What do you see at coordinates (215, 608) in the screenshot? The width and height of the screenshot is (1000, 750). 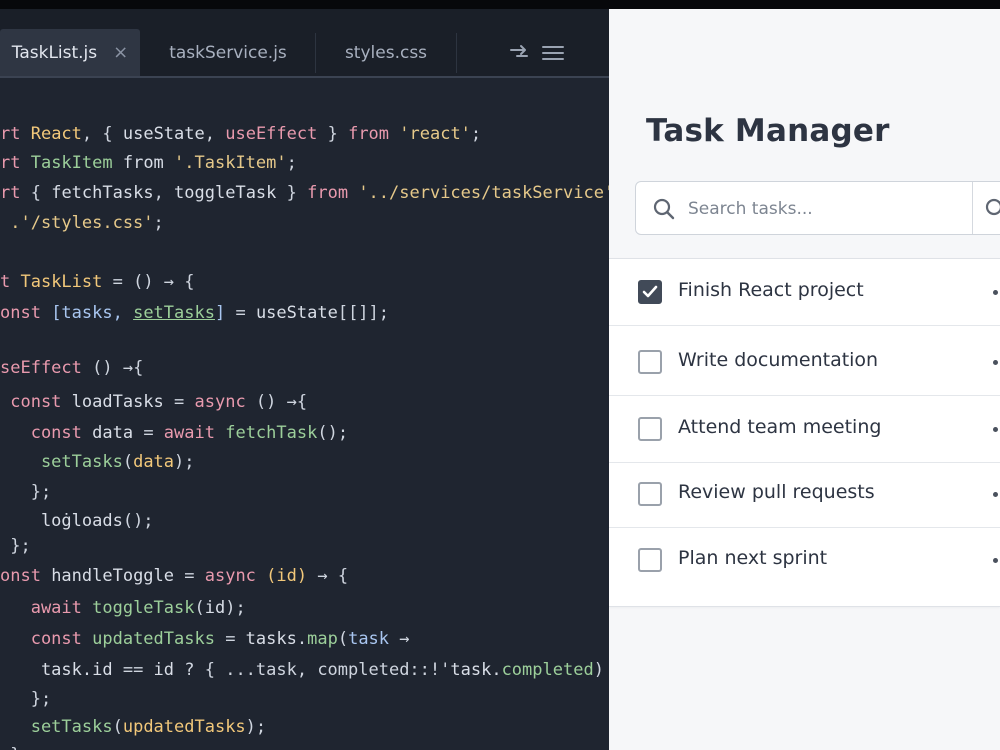 I see `code-token: id` at bounding box center [215, 608].